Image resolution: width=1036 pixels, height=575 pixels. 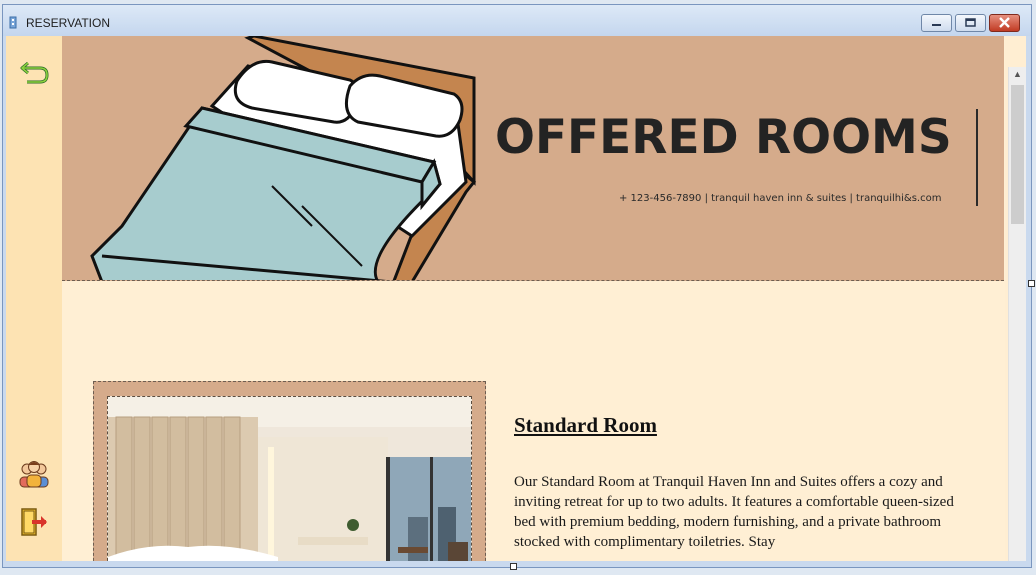 I want to click on scrollbar-thumb, so click(x=1017, y=154).